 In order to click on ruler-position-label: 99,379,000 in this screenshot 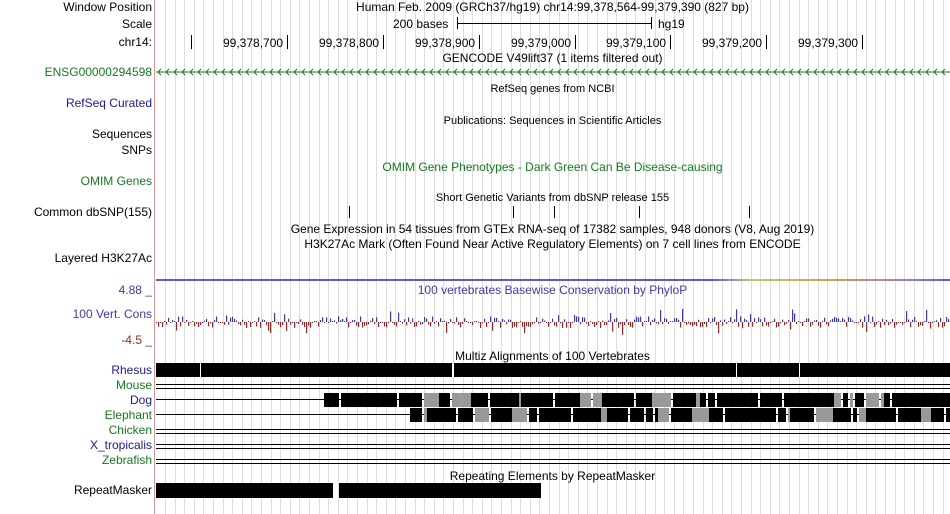, I will do `click(541, 43)`.